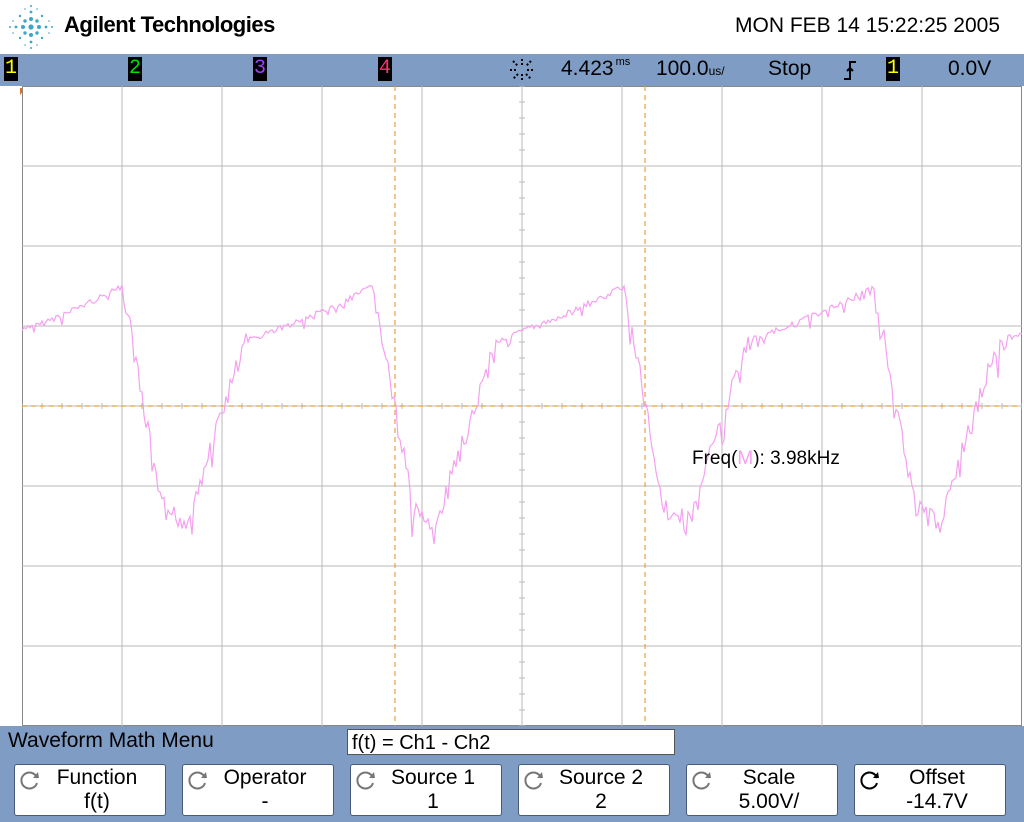  Describe the element at coordinates (745, 458) in the screenshot. I see `measurement-source: M` at that location.